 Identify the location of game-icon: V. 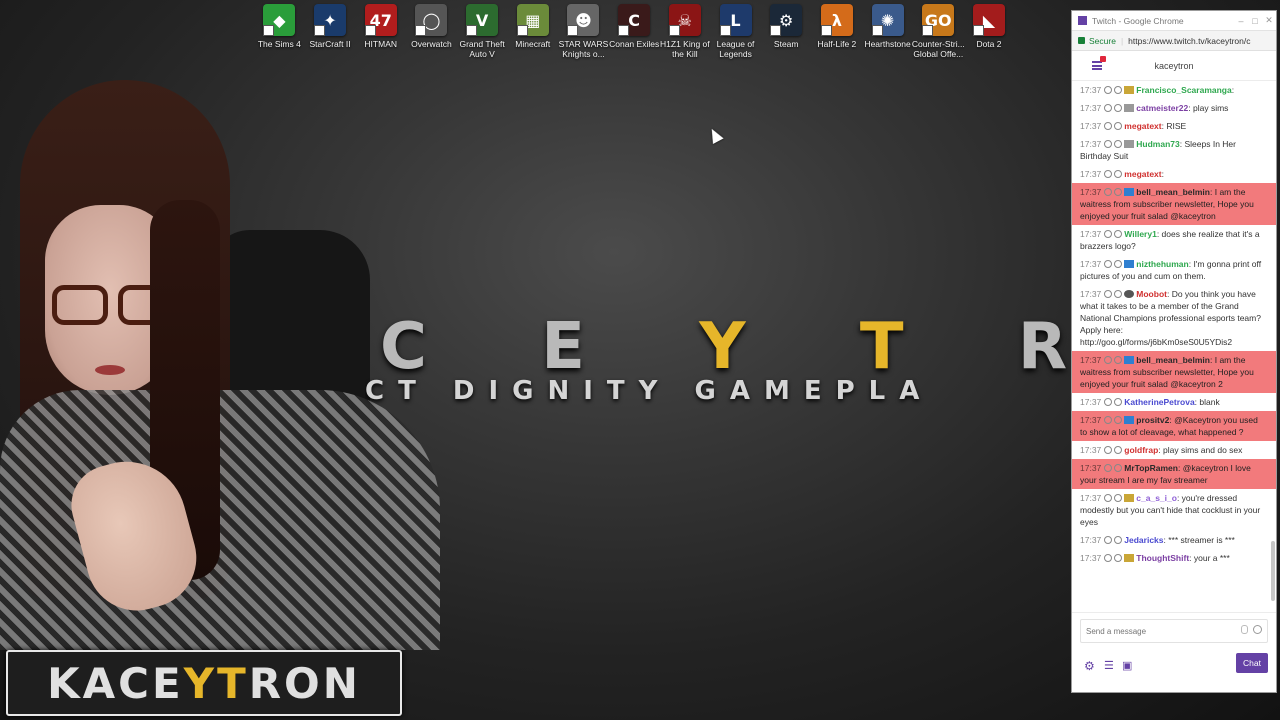
(482, 20).